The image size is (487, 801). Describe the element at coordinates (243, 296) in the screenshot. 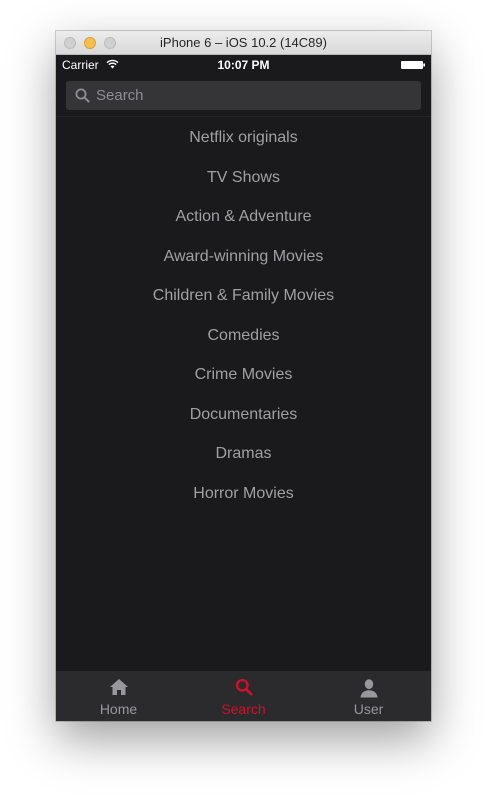

I see `category-item-children-family-movies: Children & Family Movies` at that location.